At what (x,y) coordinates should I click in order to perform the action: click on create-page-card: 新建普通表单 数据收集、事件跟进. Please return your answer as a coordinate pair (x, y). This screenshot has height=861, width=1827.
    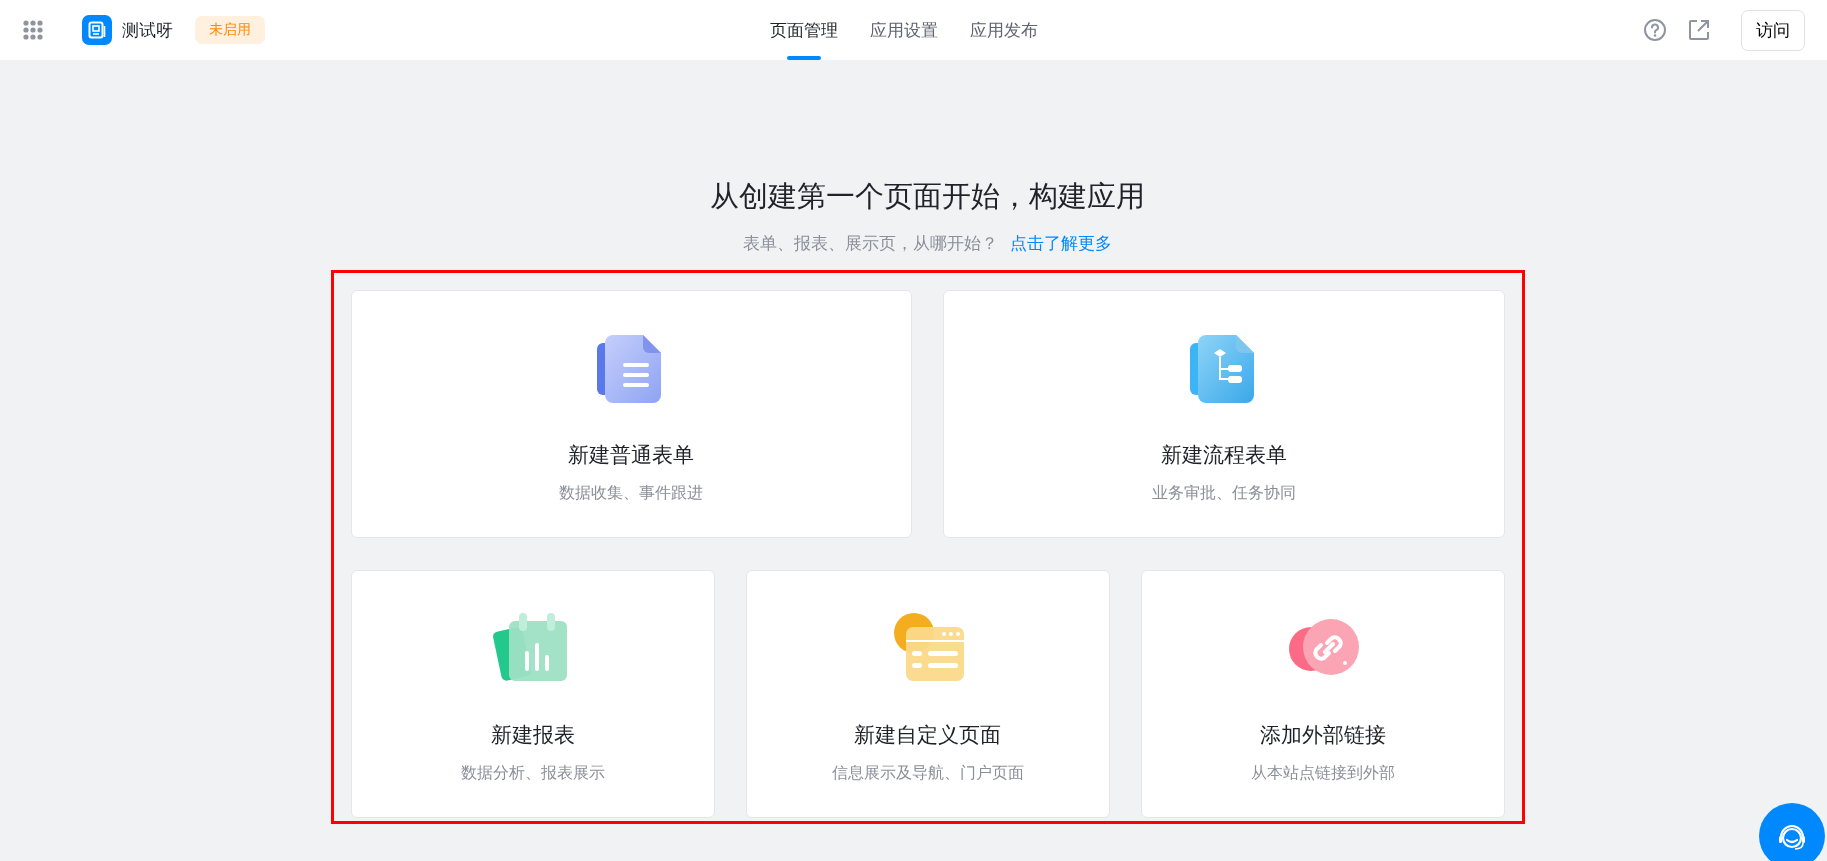
    Looking at the image, I should click on (631, 414).